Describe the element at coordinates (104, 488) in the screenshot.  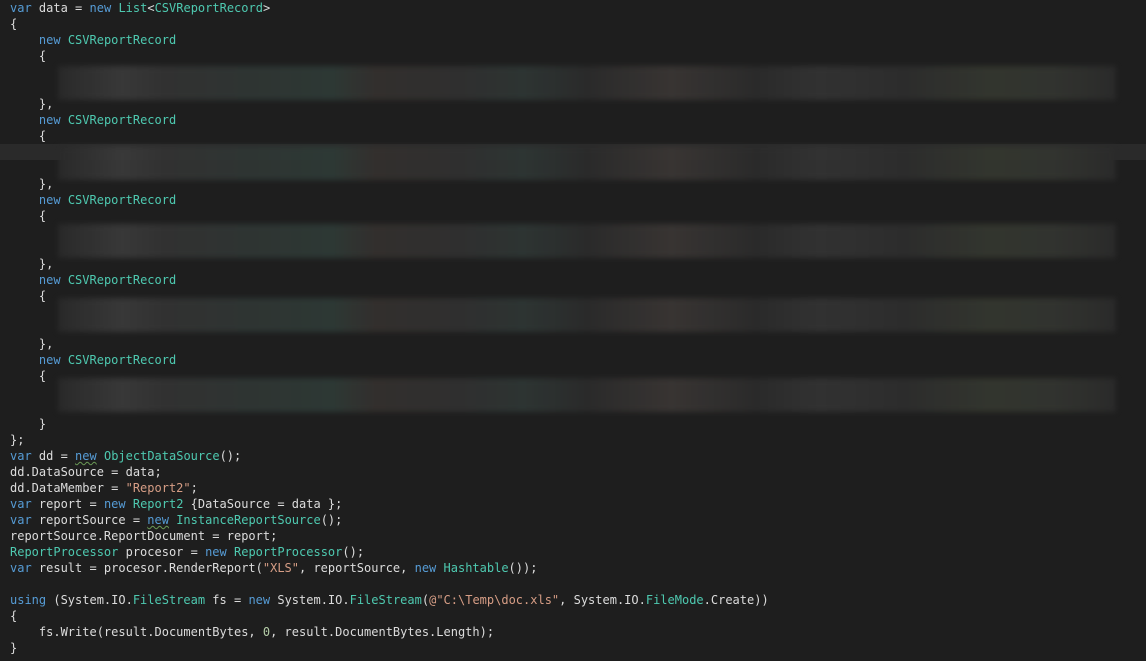
I see `code-line: dd.DataMember = "Report2";` at that location.